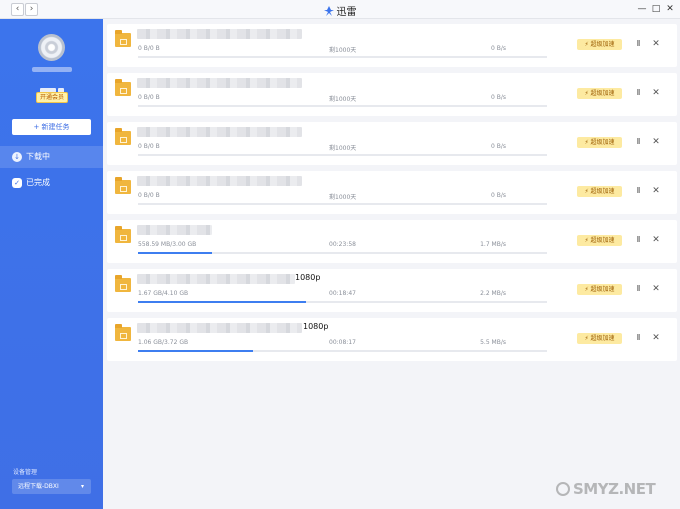 This screenshot has width=680, height=509. I want to click on window-title: 迅雷, so click(340, 10).